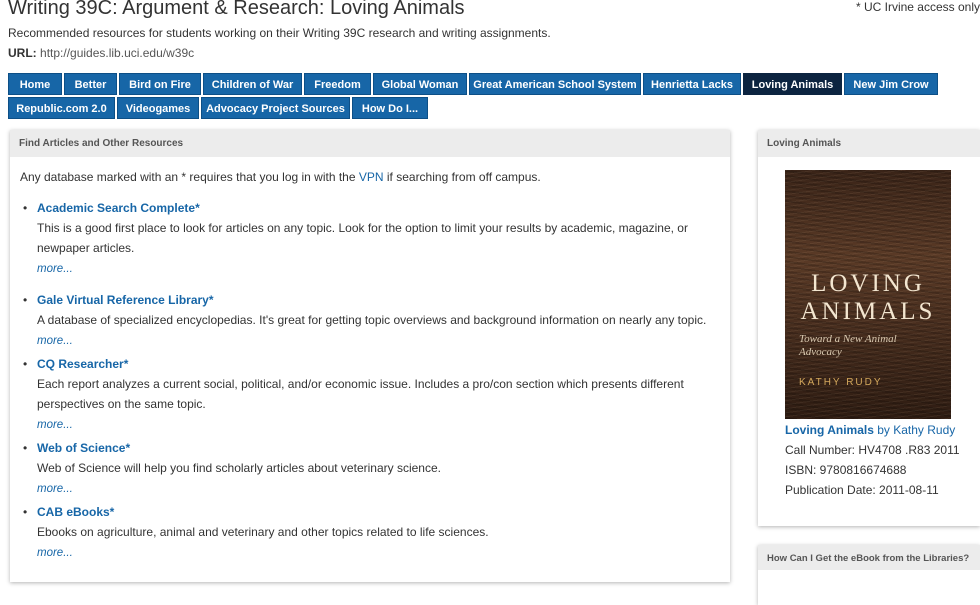 The width and height of the screenshot is (980, 605). Describe the element at coordinates (555, 84) in the screenshot. I see `tab-great-american-school-system: Great American School System` at that location.